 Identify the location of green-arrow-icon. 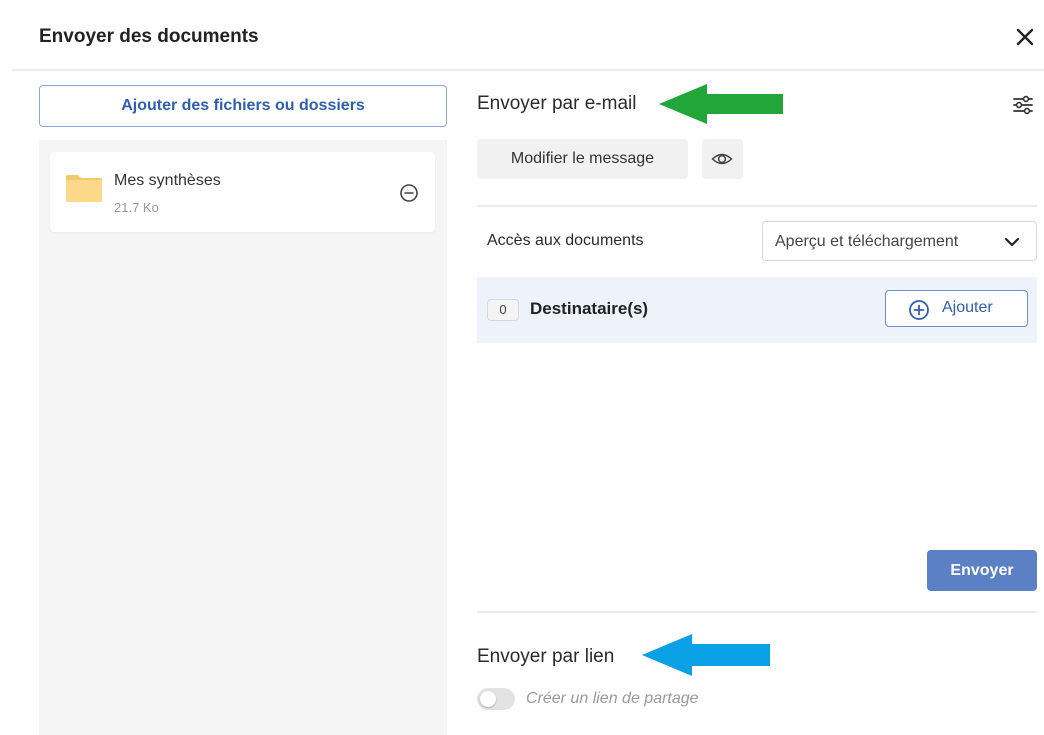
(721, 104).